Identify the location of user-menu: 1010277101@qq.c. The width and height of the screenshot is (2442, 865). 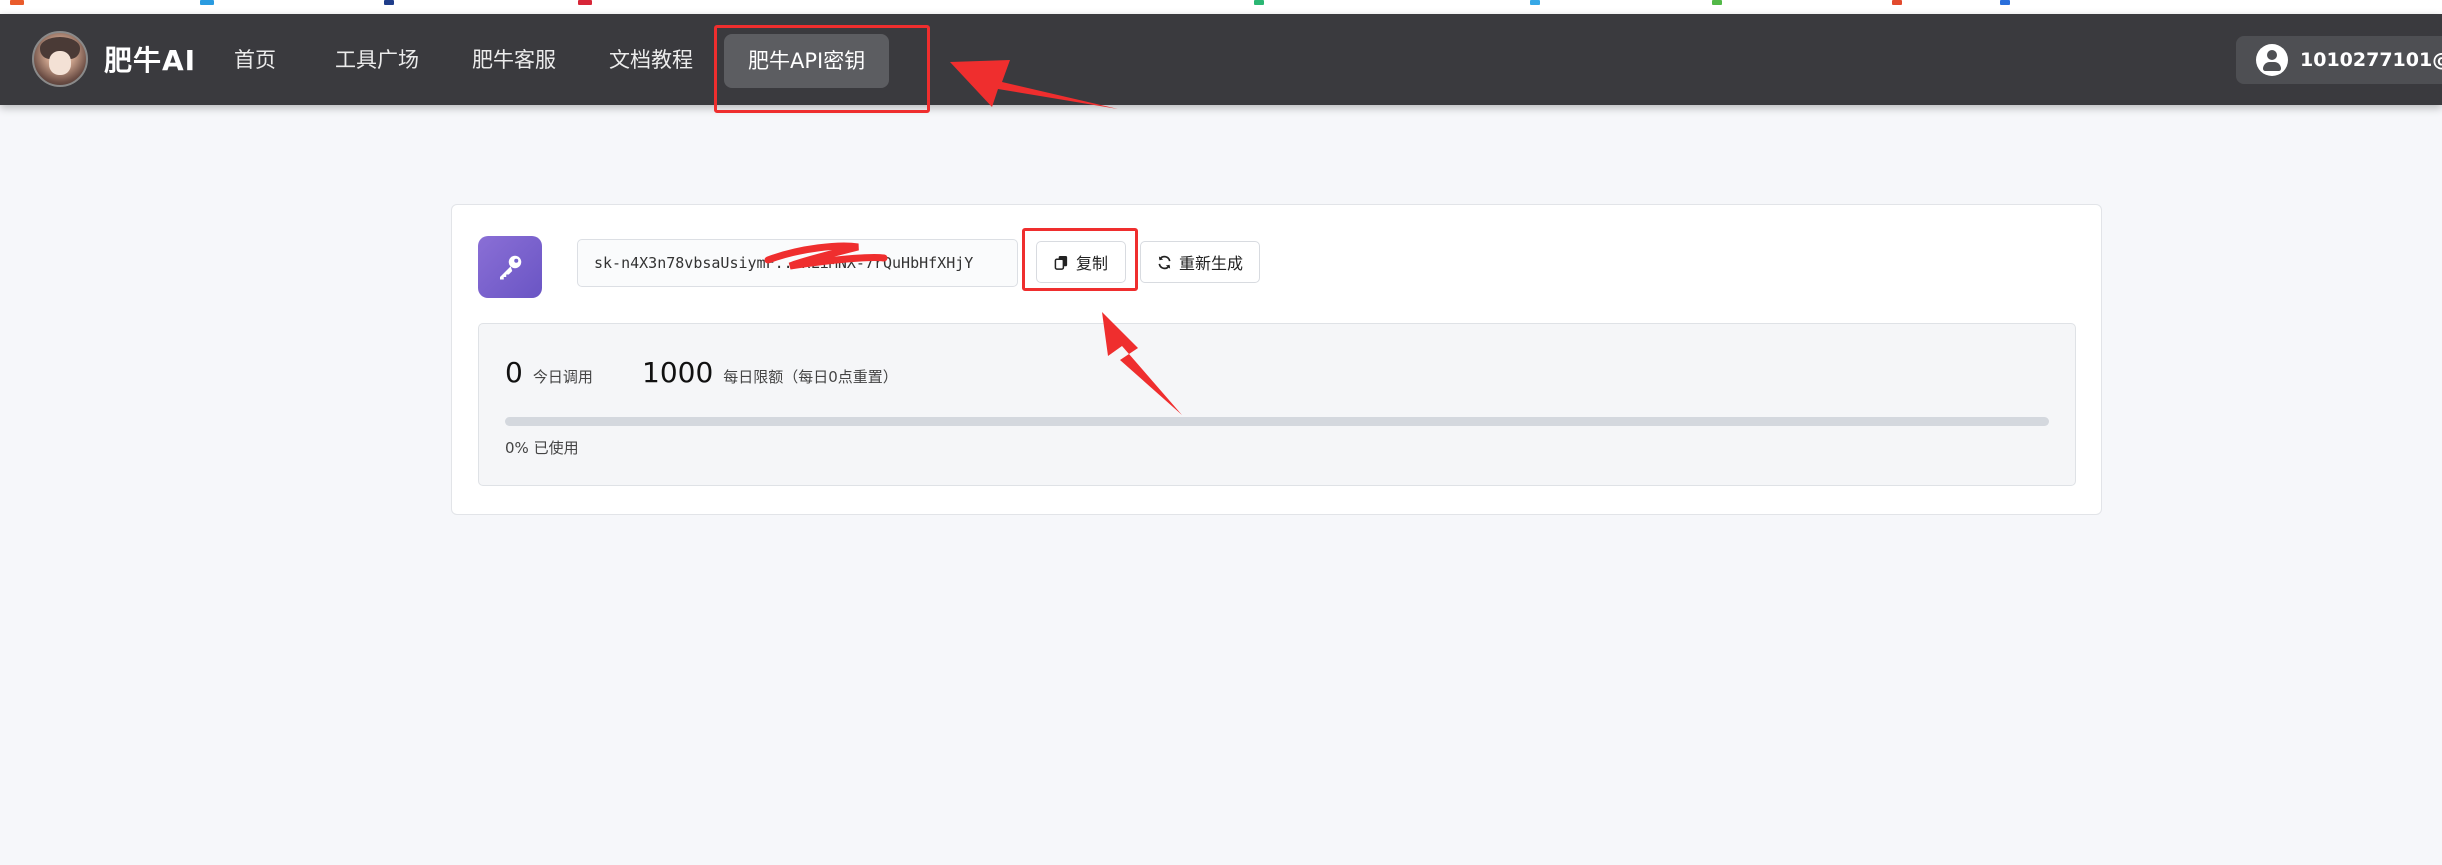
(2339, 60).